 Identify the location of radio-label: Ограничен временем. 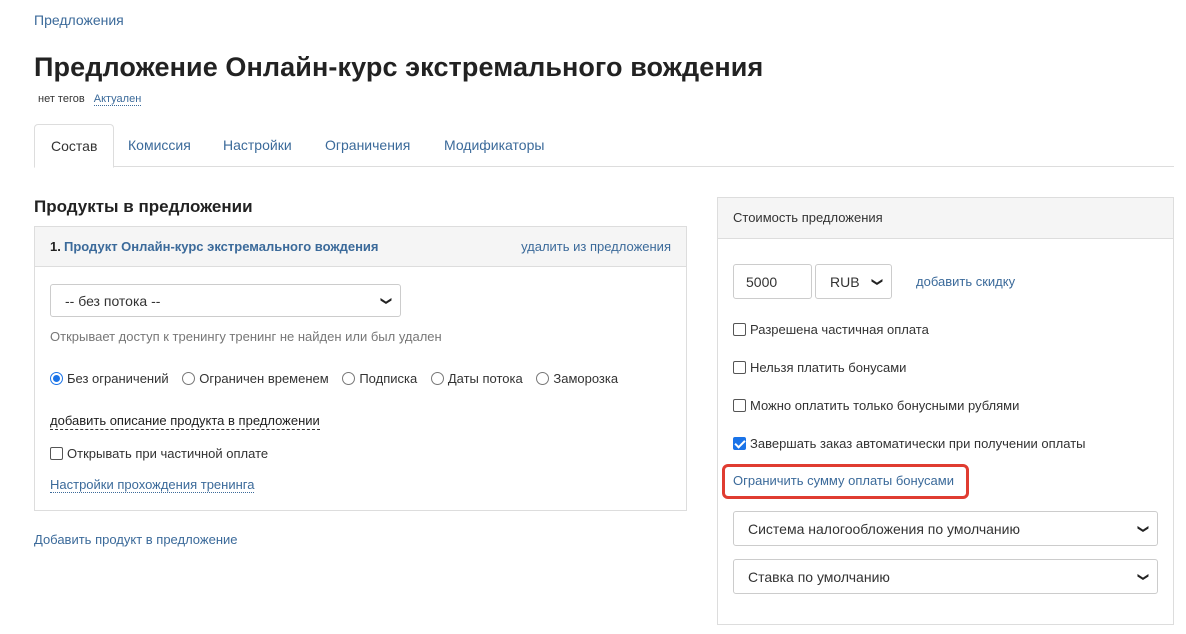
(264, 378).